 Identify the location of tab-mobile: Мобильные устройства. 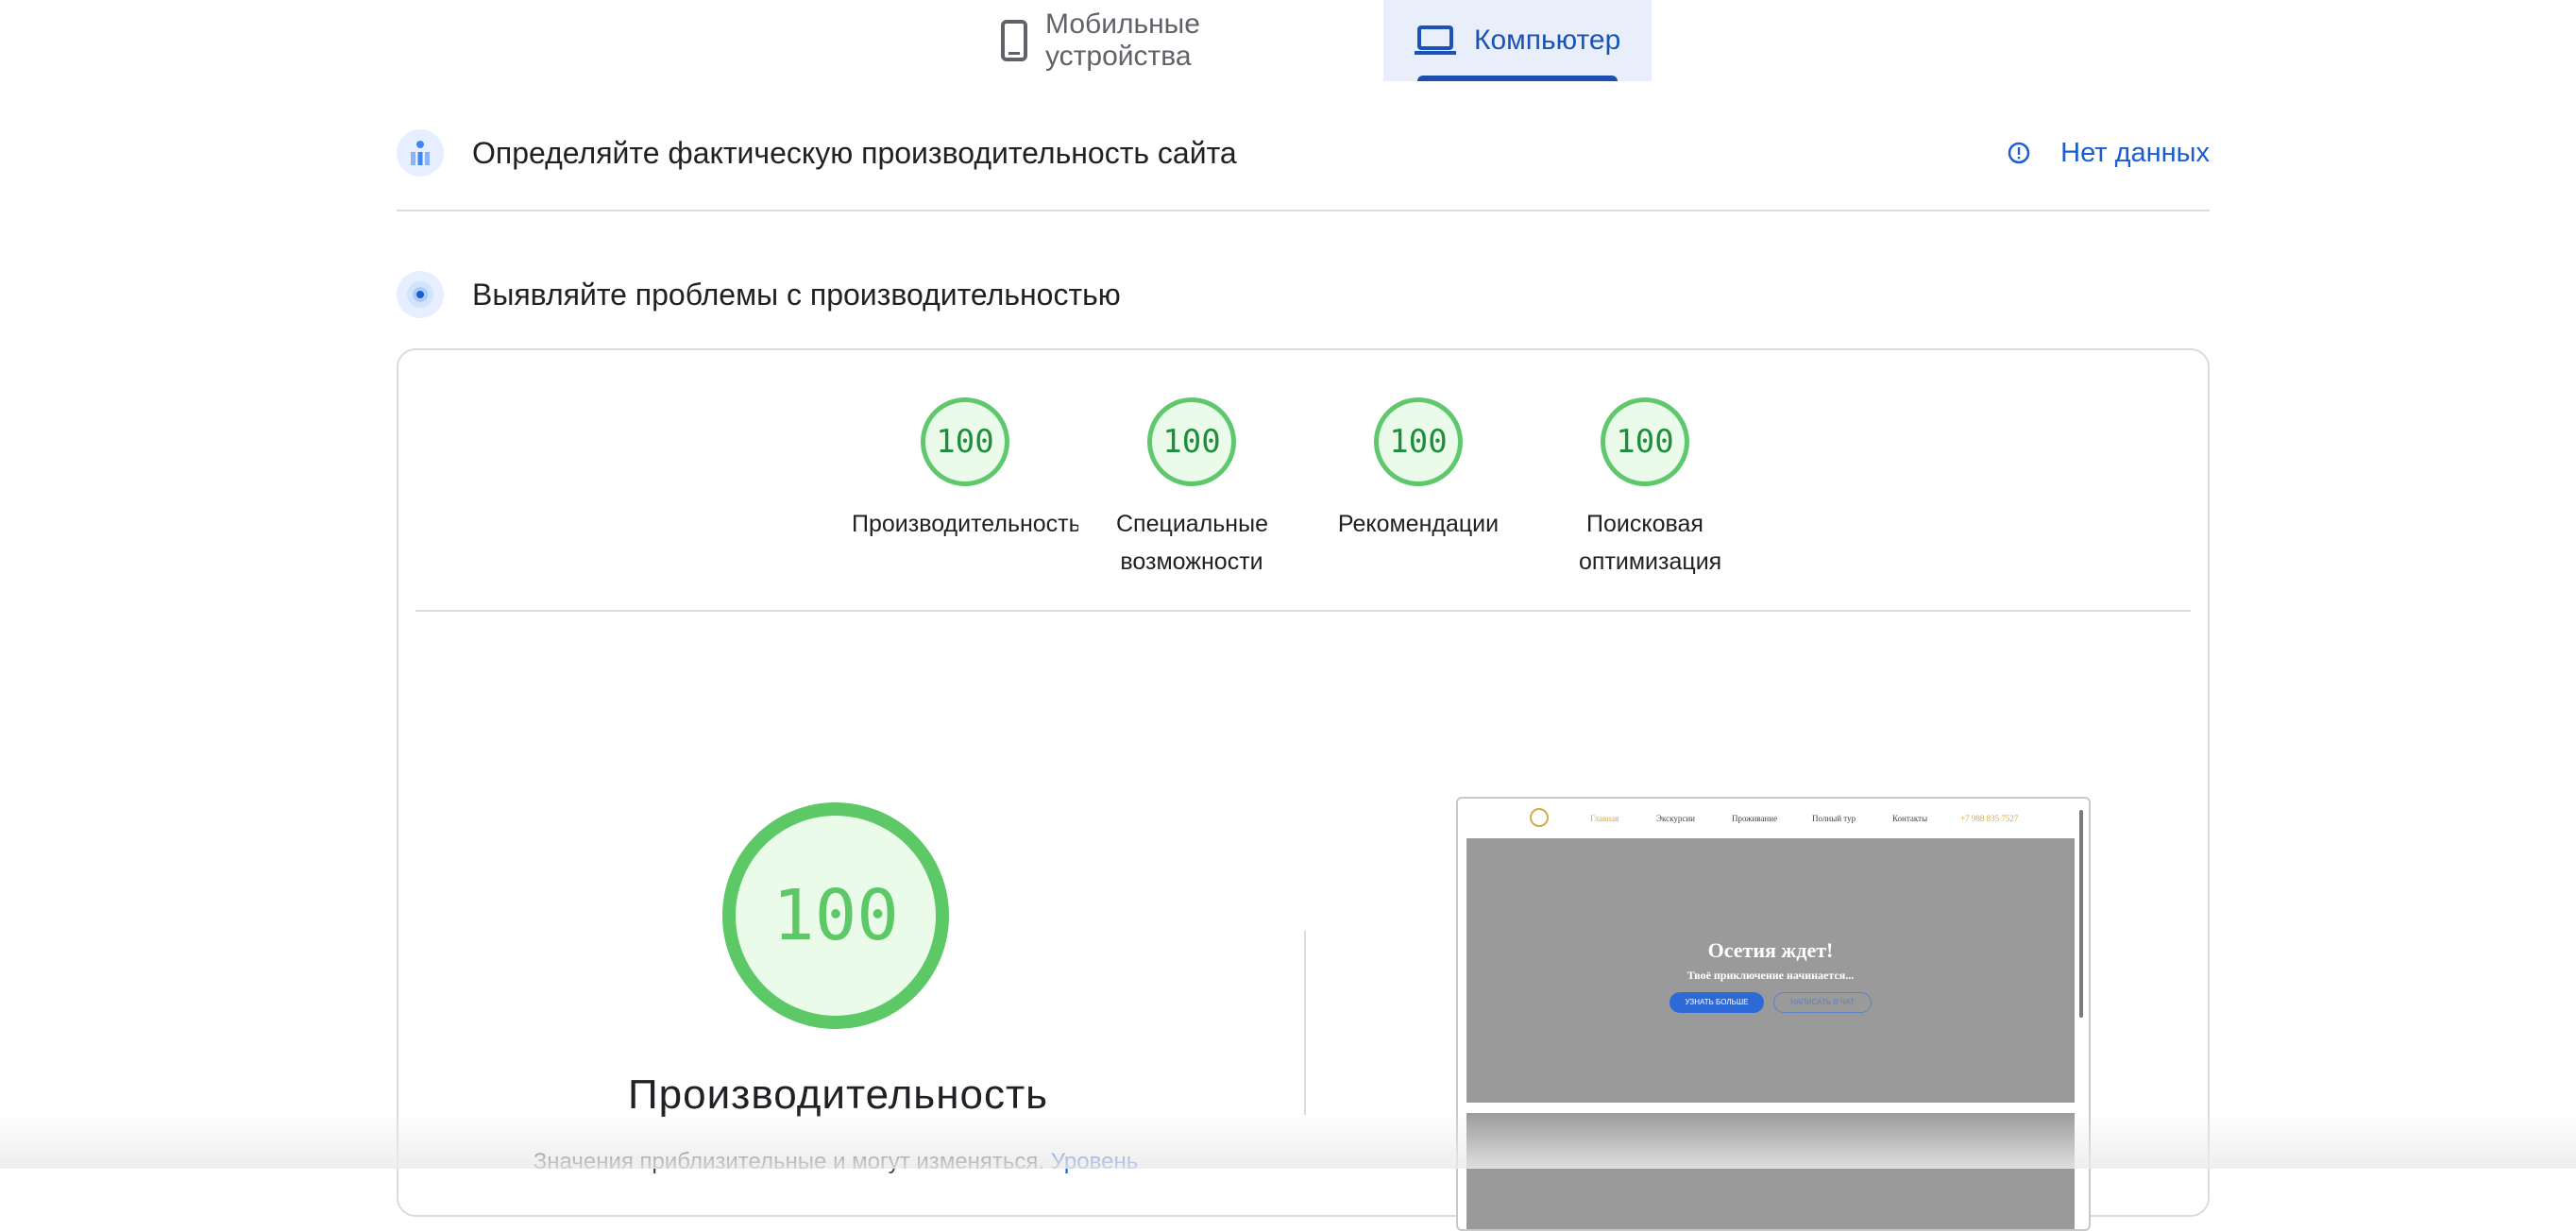
(1176, 40).